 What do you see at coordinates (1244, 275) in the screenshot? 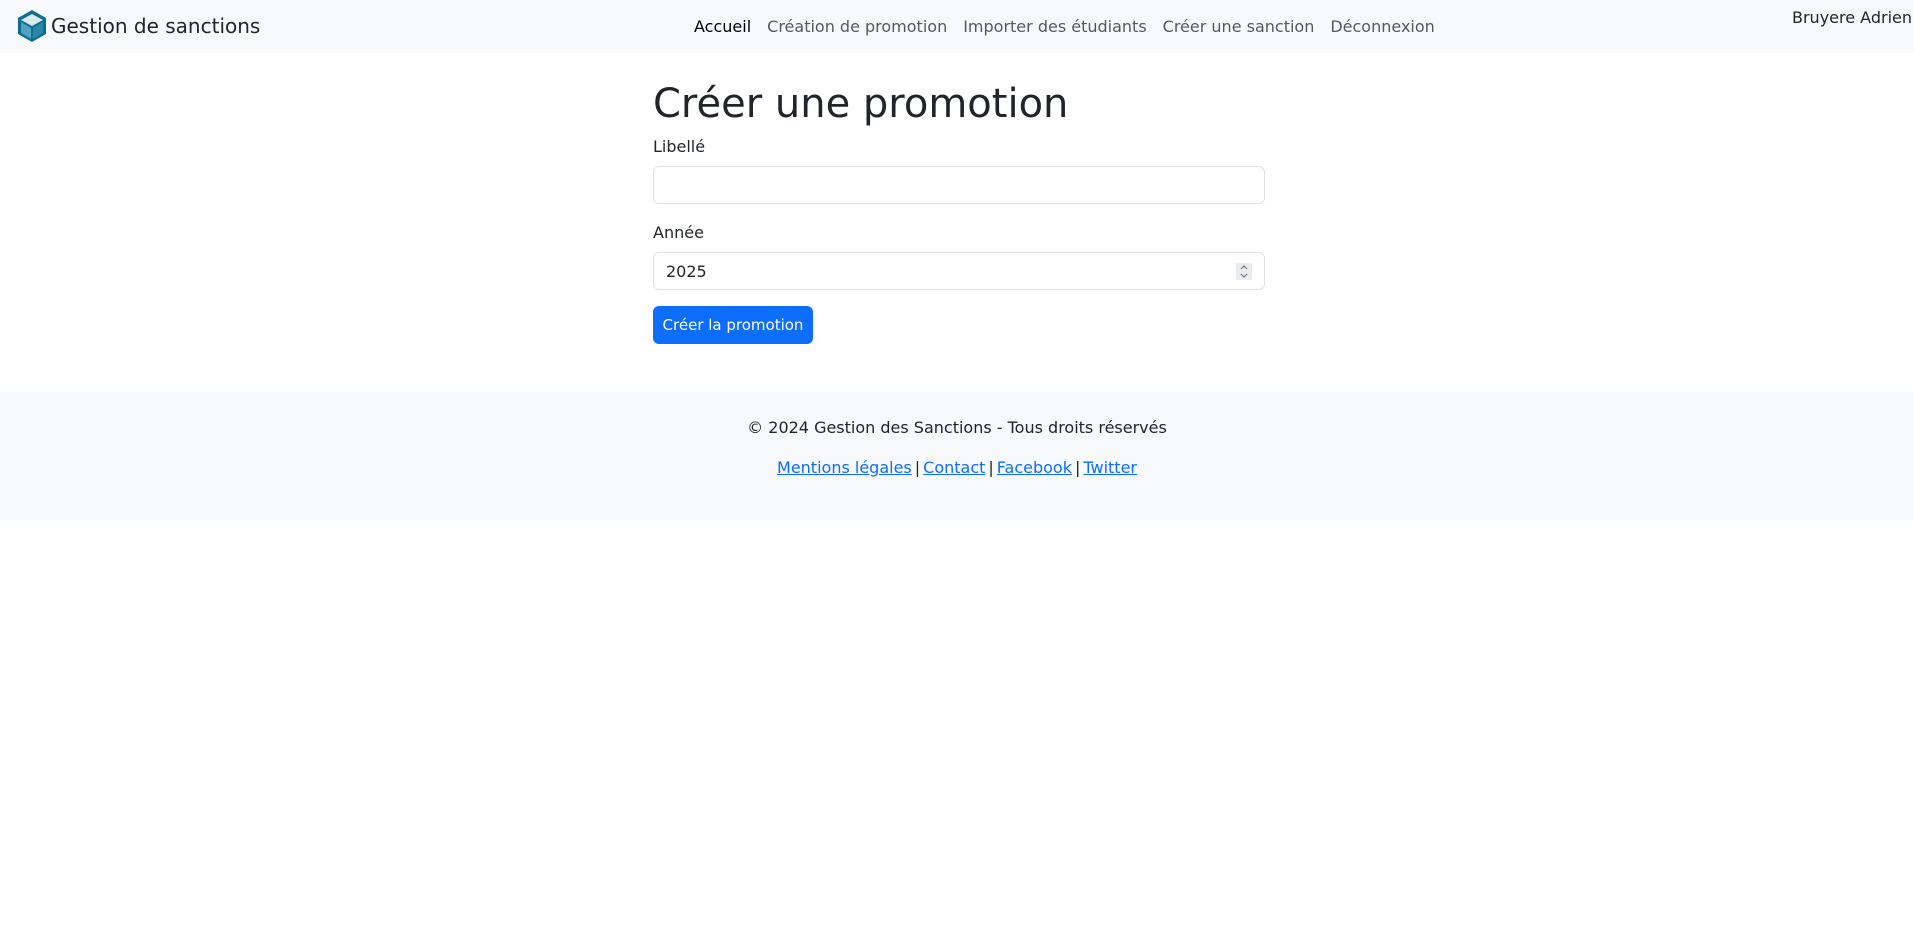
I see `chevron-down-icon` at bounding box center [1244, 275].